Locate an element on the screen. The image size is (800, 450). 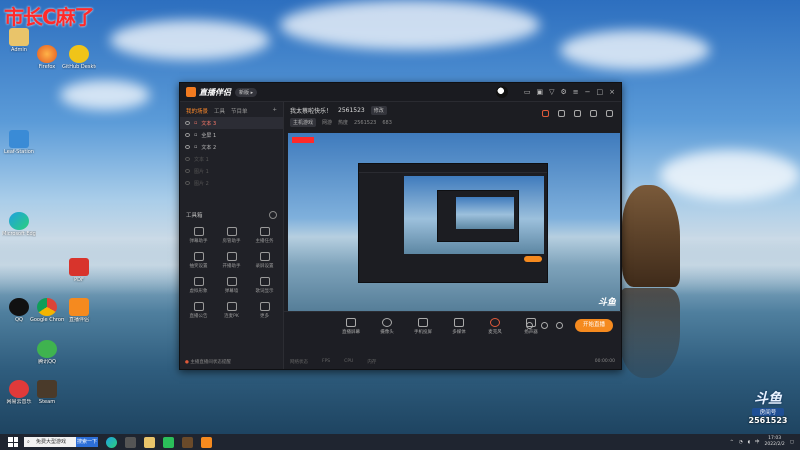
desktop-icon-leaf: Leaf-Station is located at coordinates (19, 142).